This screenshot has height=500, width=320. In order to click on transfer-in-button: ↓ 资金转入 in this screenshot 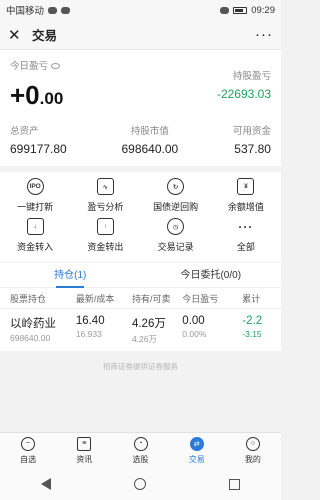, I will do `click(35, 238)`.